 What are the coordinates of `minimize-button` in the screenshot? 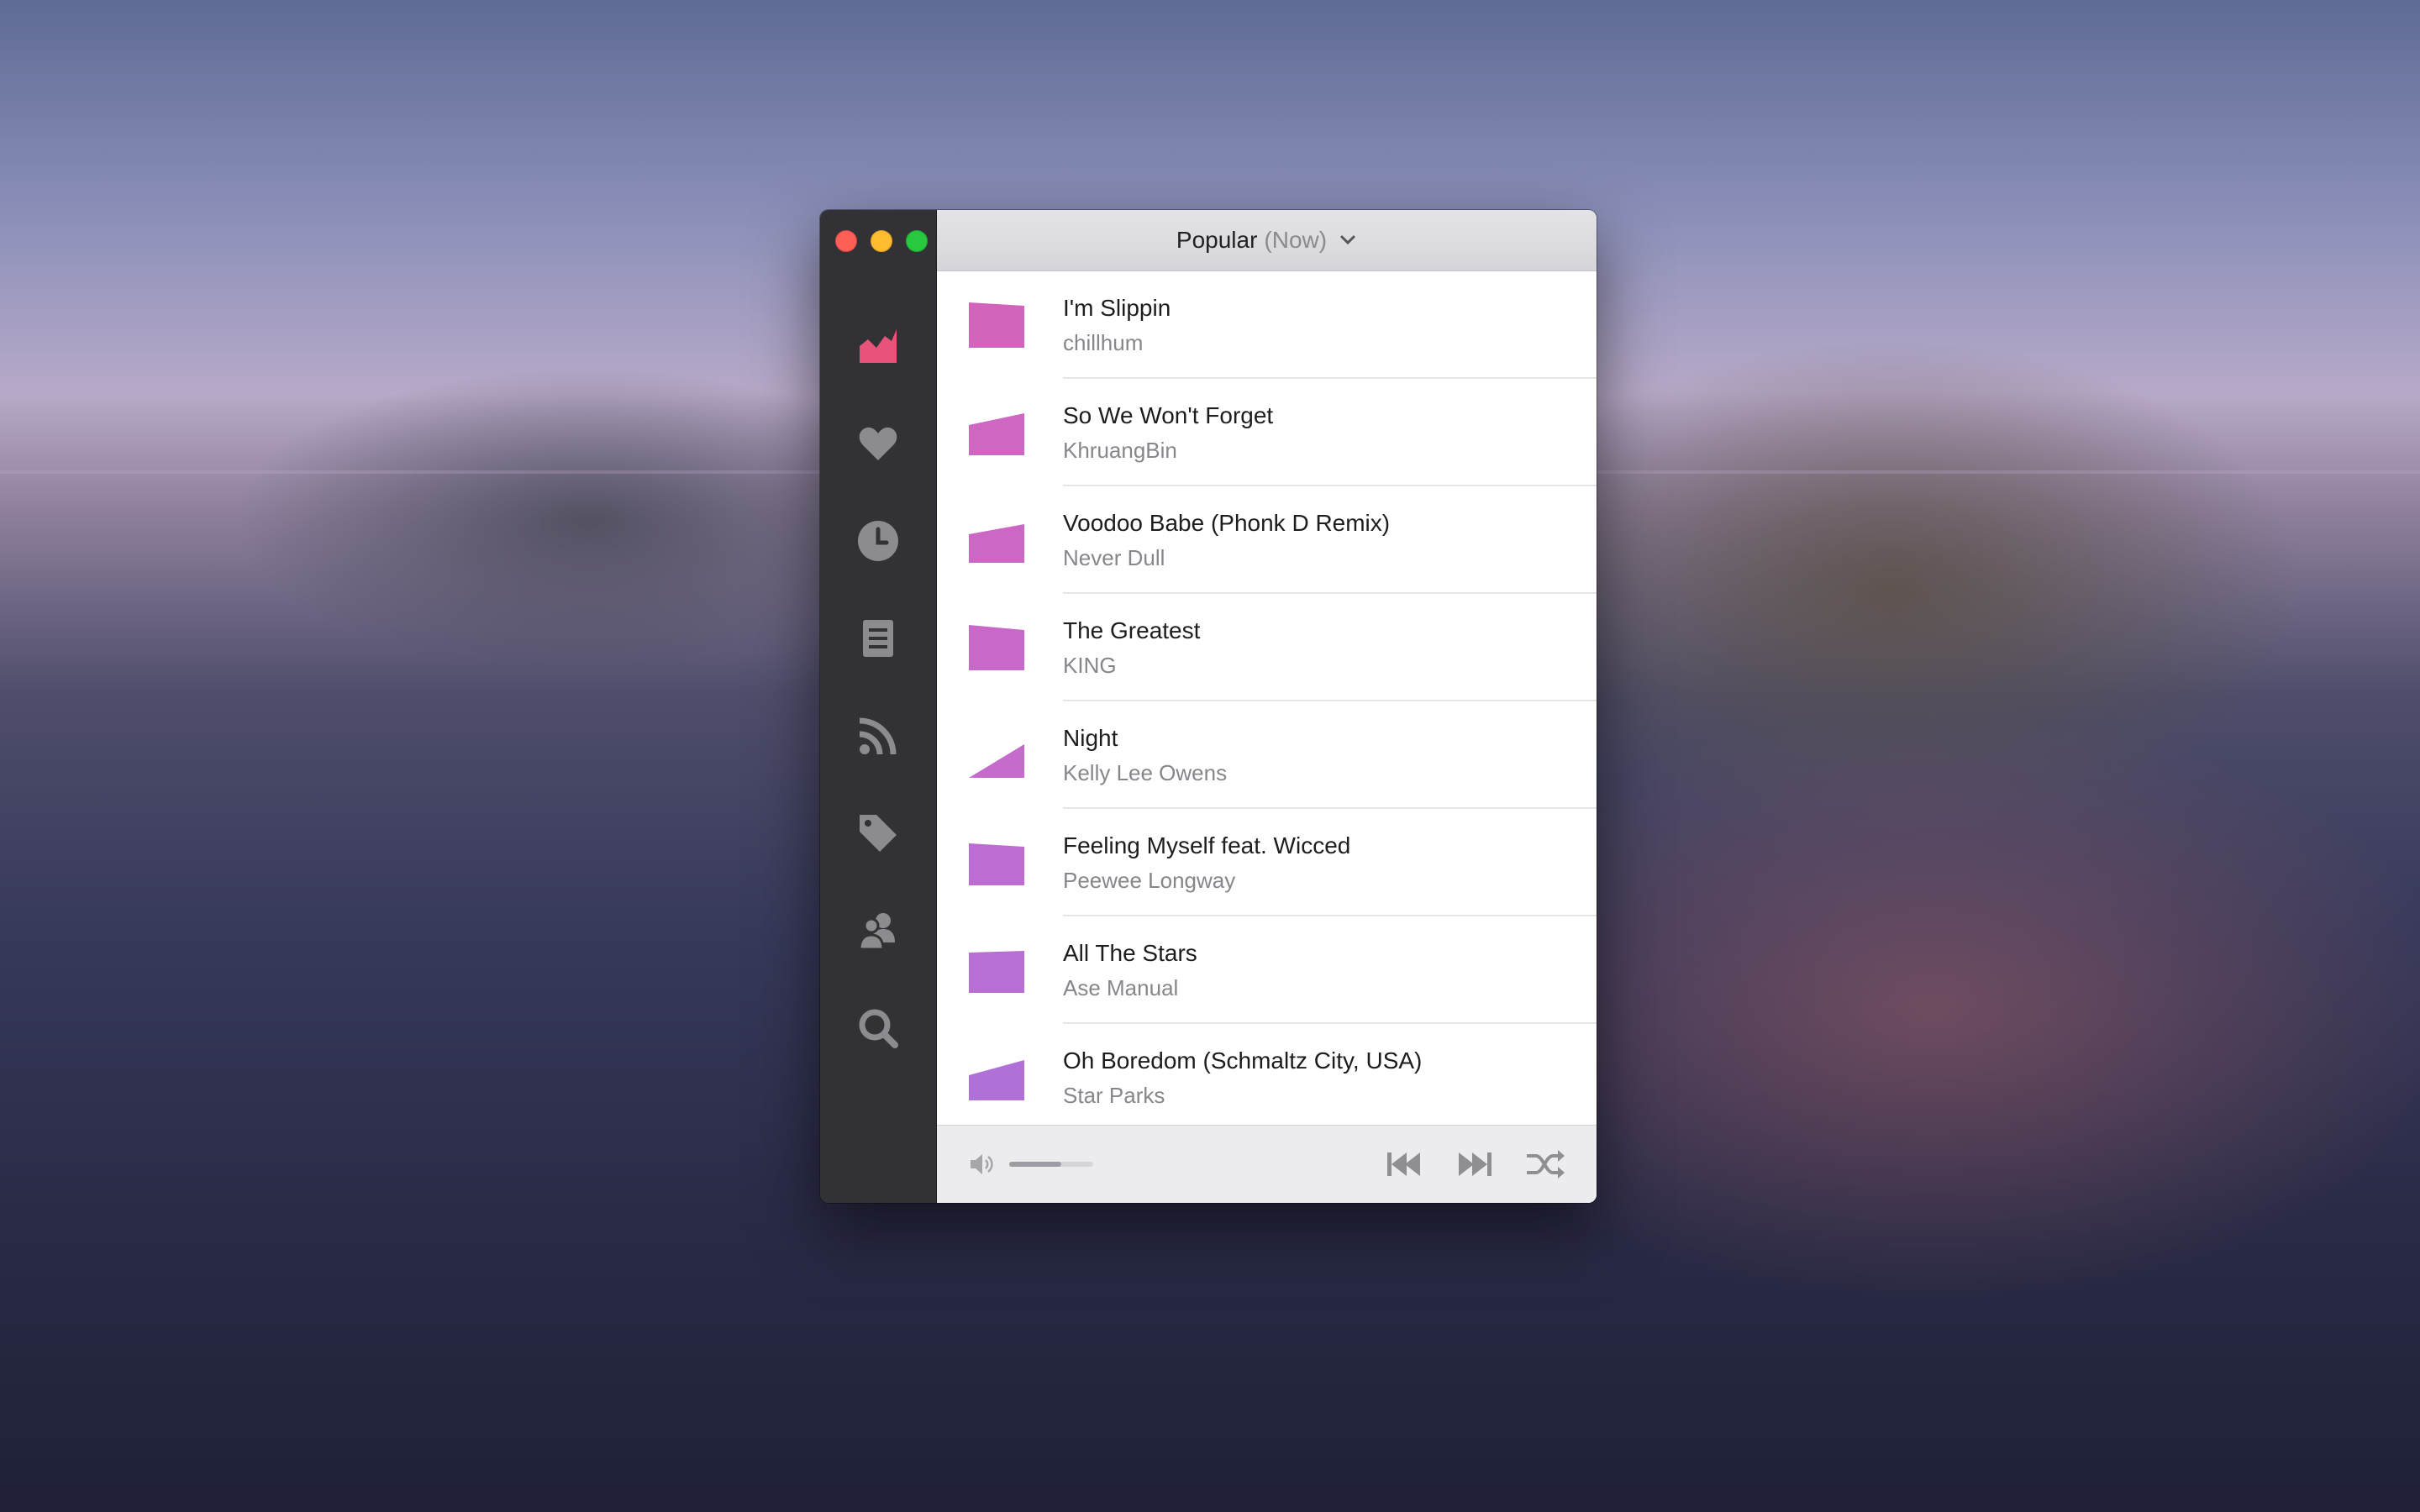 It's located at (881, 241).